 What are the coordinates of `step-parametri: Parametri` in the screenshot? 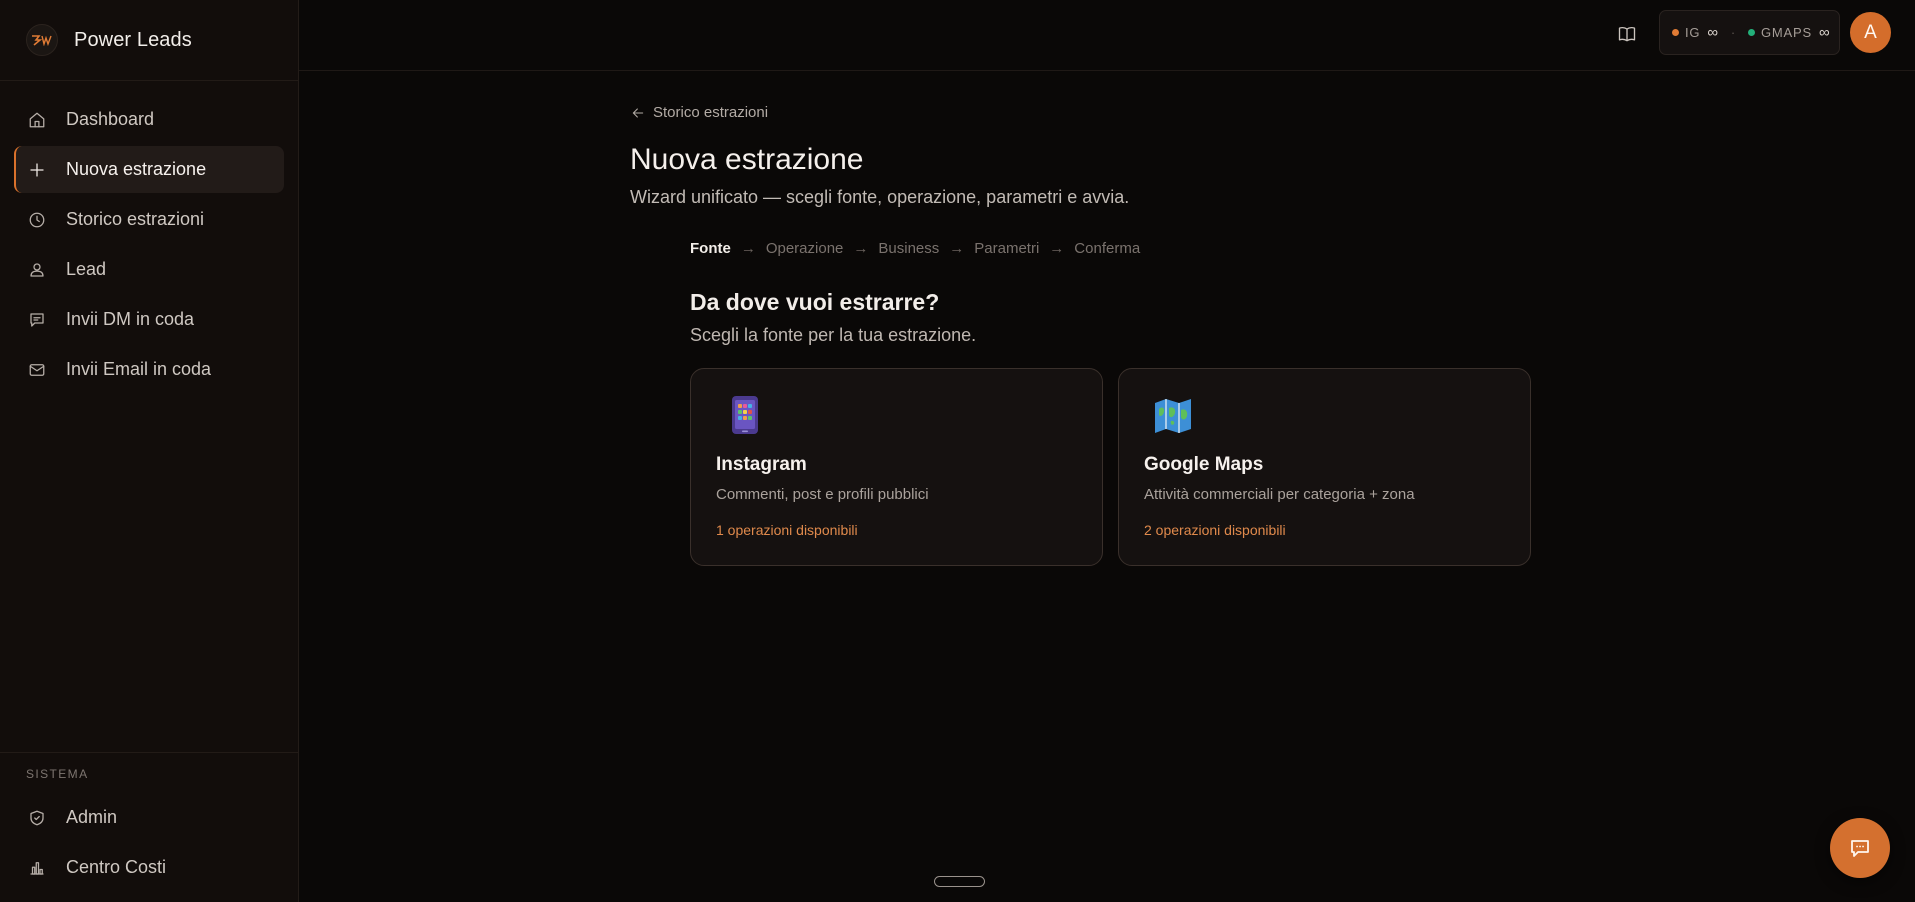 It's located at (1007, 248).